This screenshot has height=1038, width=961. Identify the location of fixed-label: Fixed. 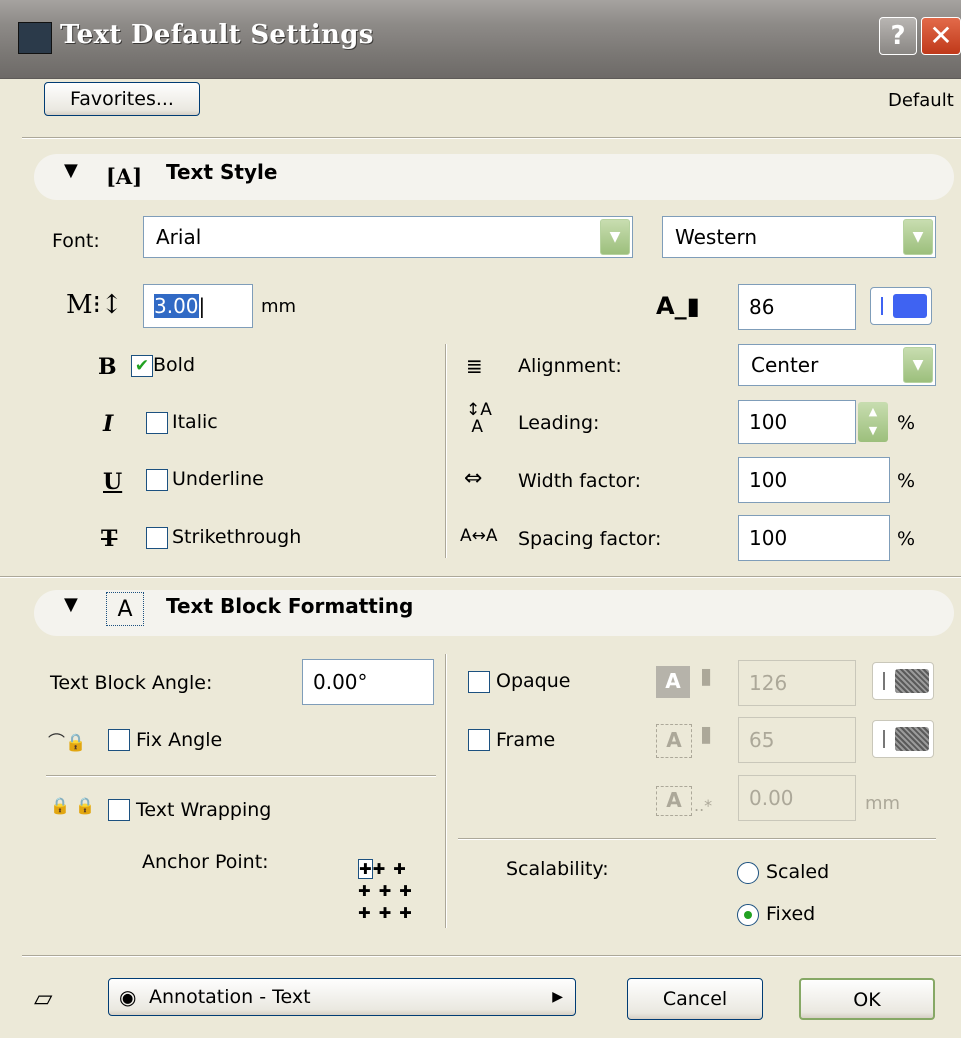
(791, 914).